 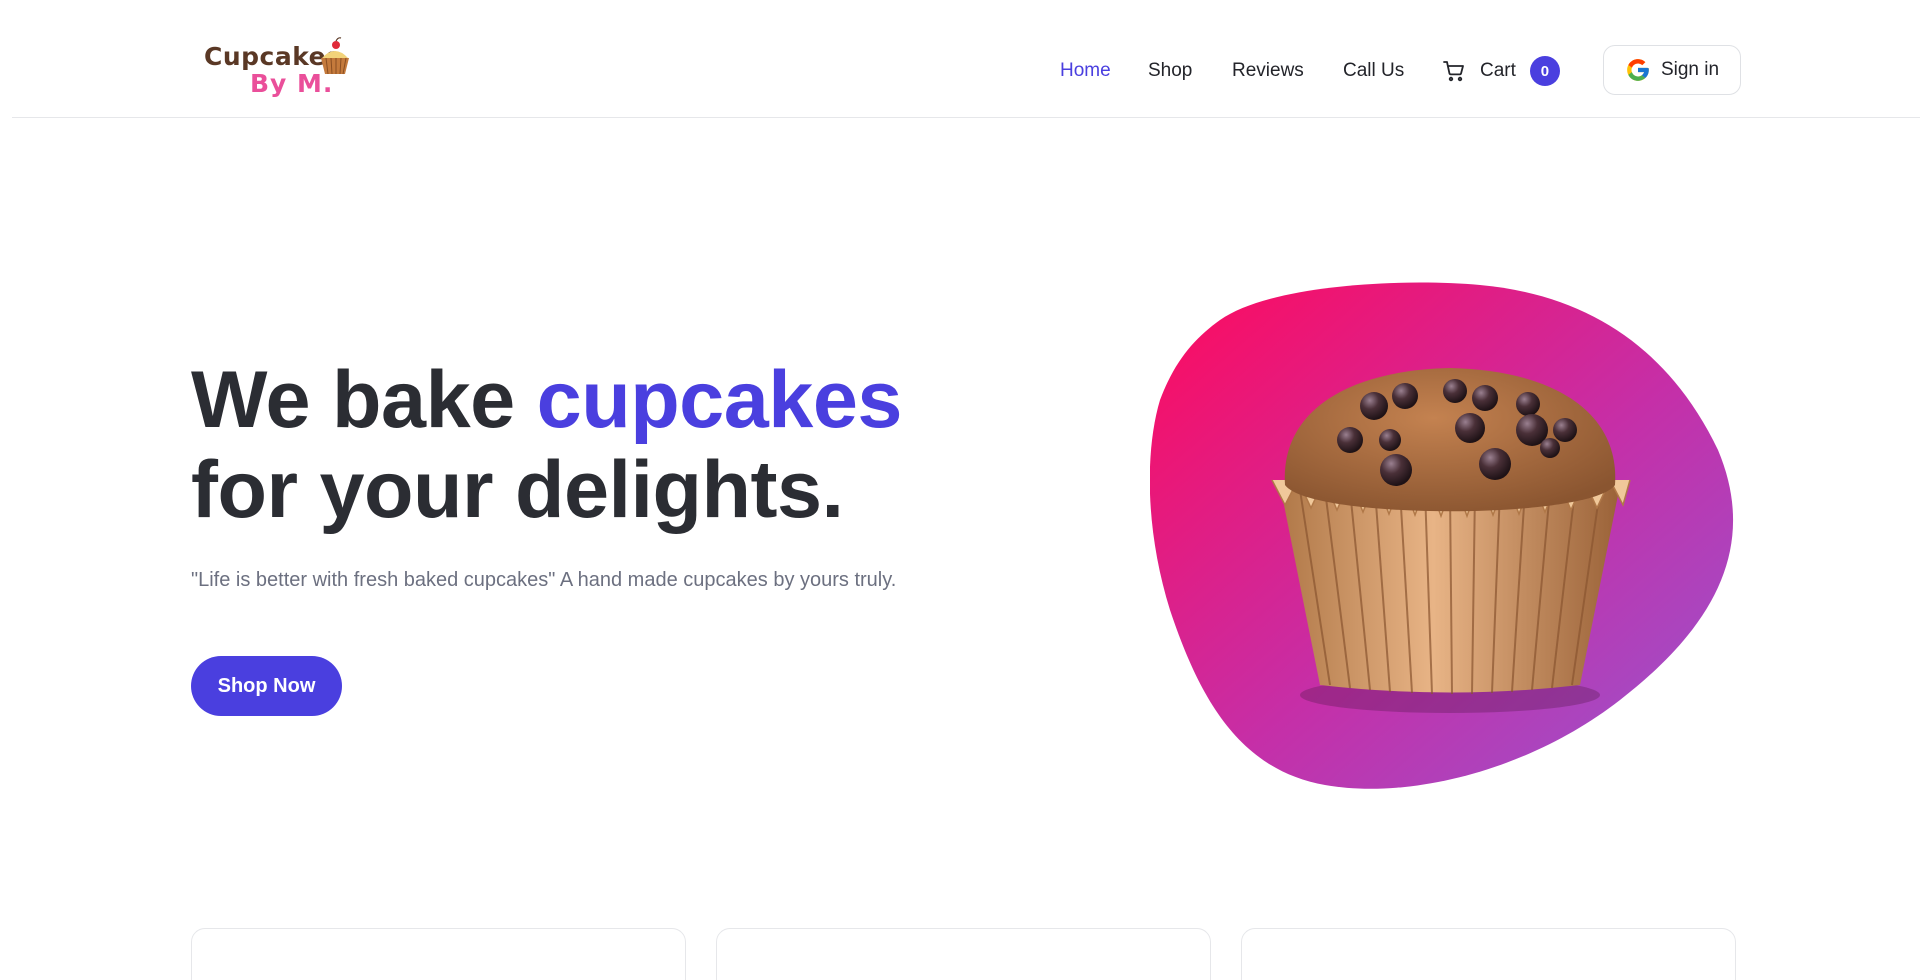 What do you see at coordinates (282, 71) in the screenshot?
I see `brand-logo: Cupcakes By M.` at bounding box center [282, 71].